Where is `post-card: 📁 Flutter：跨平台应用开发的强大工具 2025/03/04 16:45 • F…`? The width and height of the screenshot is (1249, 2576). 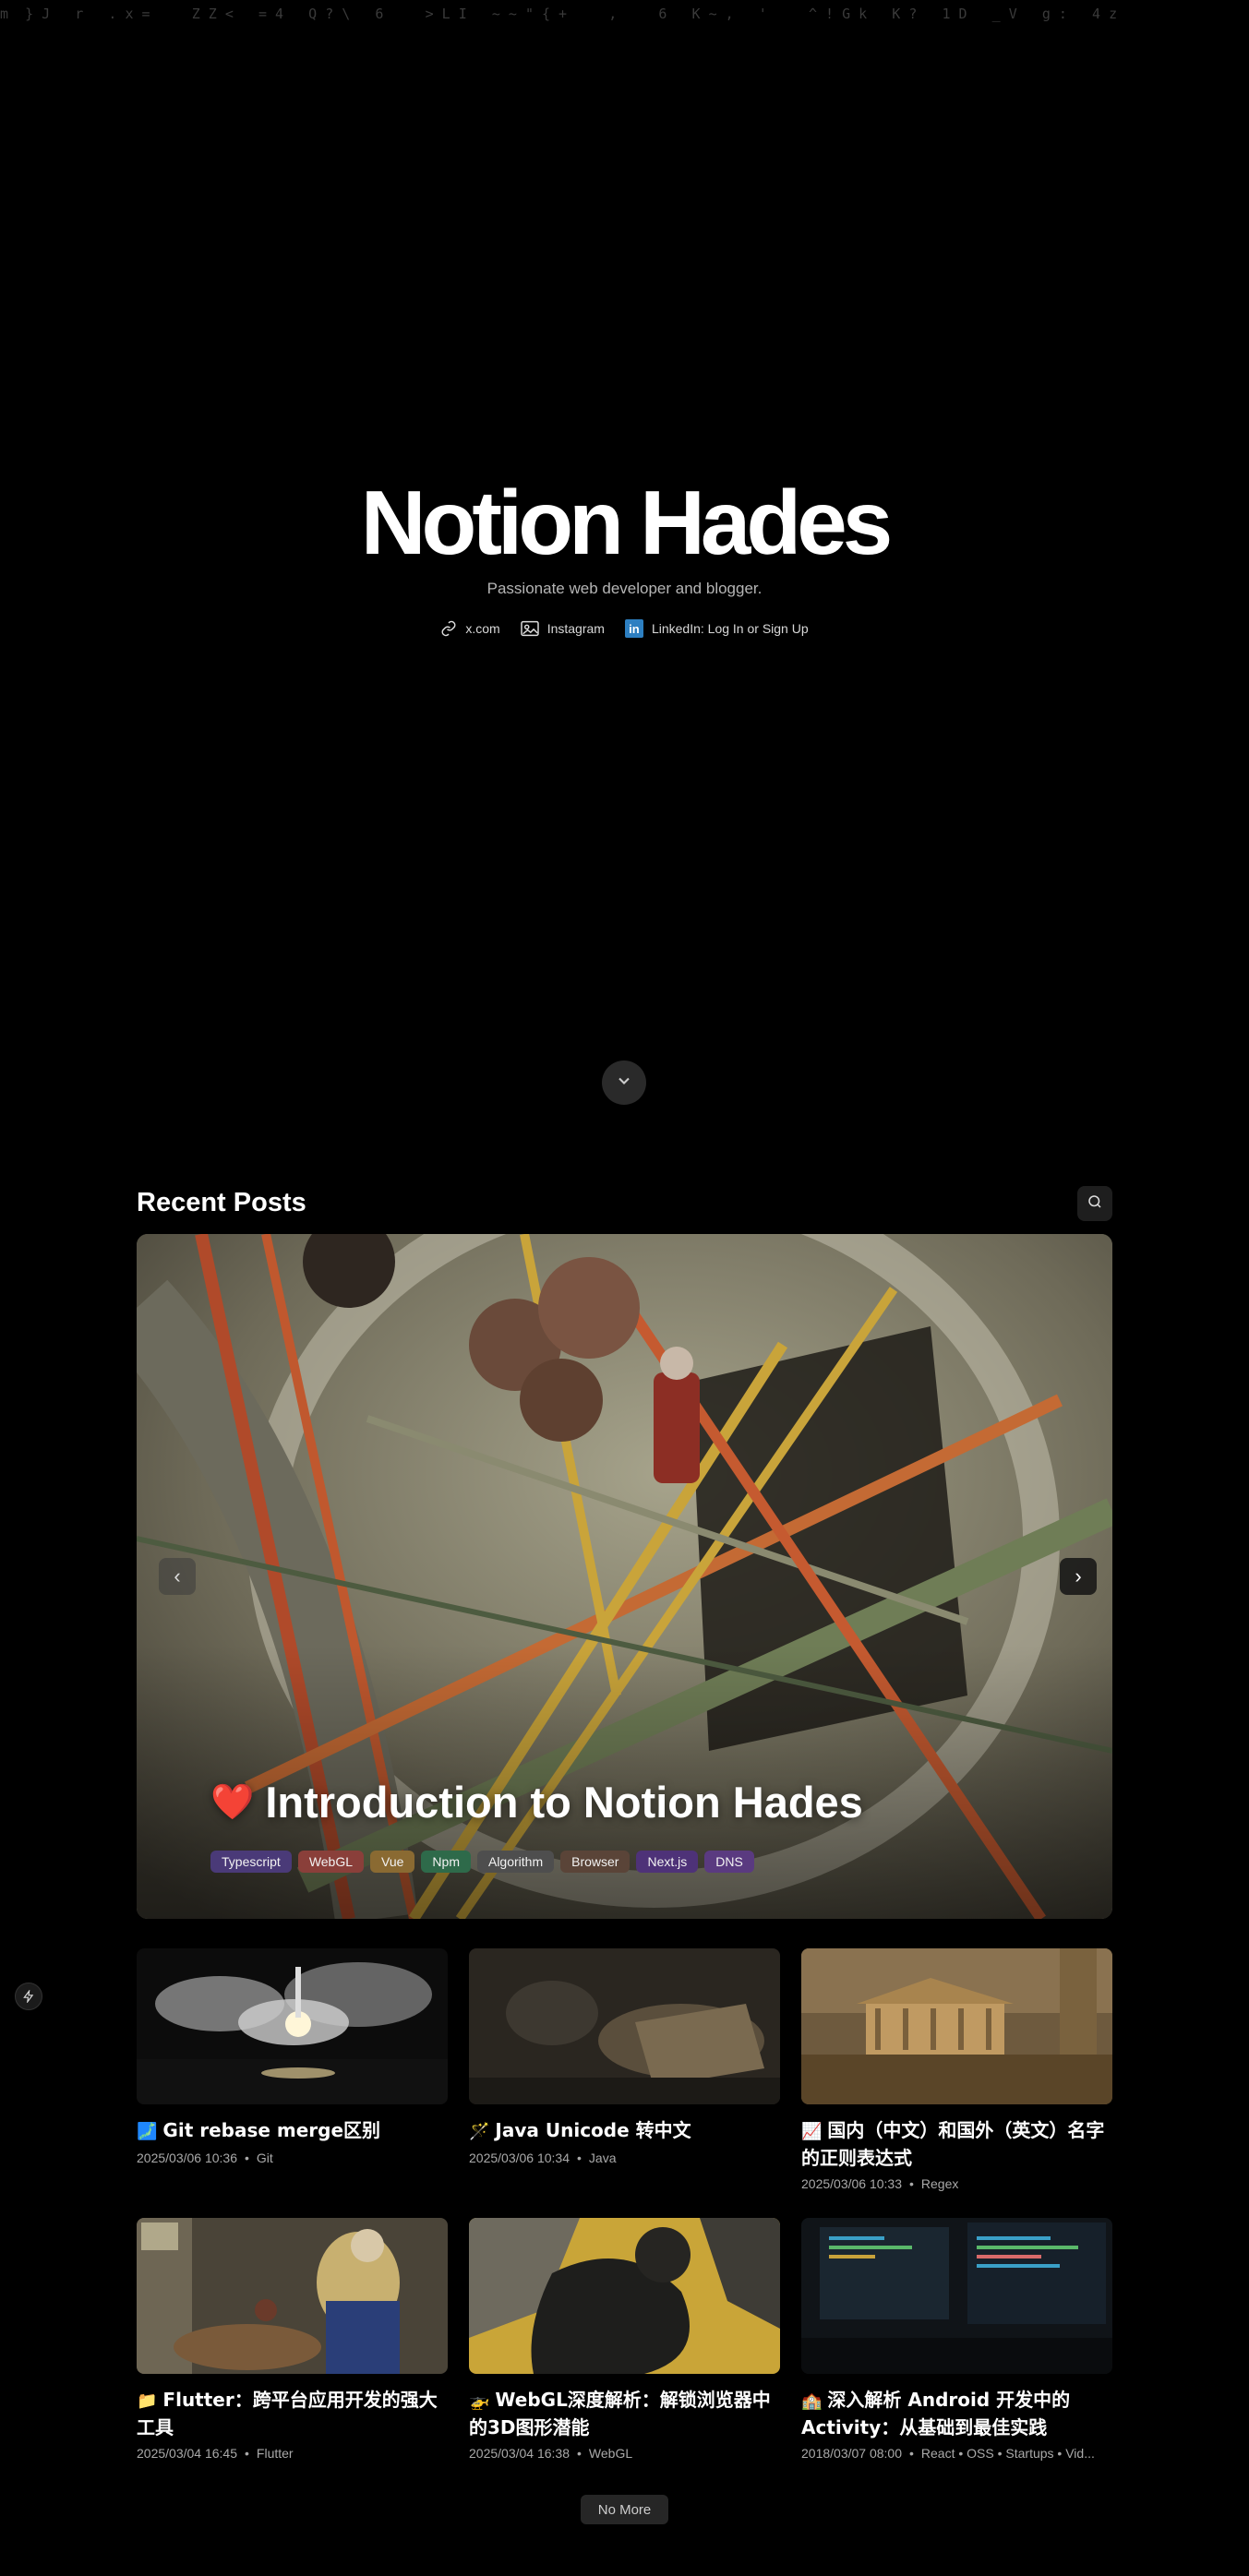 post-card: 📁 Flutter：跨平台应用开发的强大工具 2025/03/04 16:45 • F… is located at coordinates (292, 2339).